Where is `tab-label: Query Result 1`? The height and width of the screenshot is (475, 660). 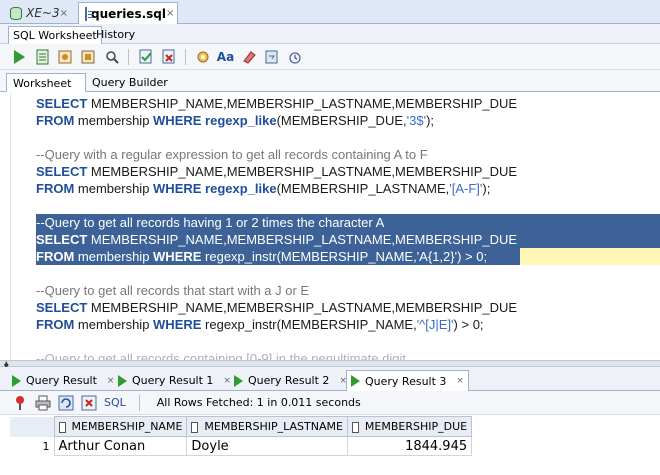
tab-label: Query Result 1 is located at coordinates (173, 380).